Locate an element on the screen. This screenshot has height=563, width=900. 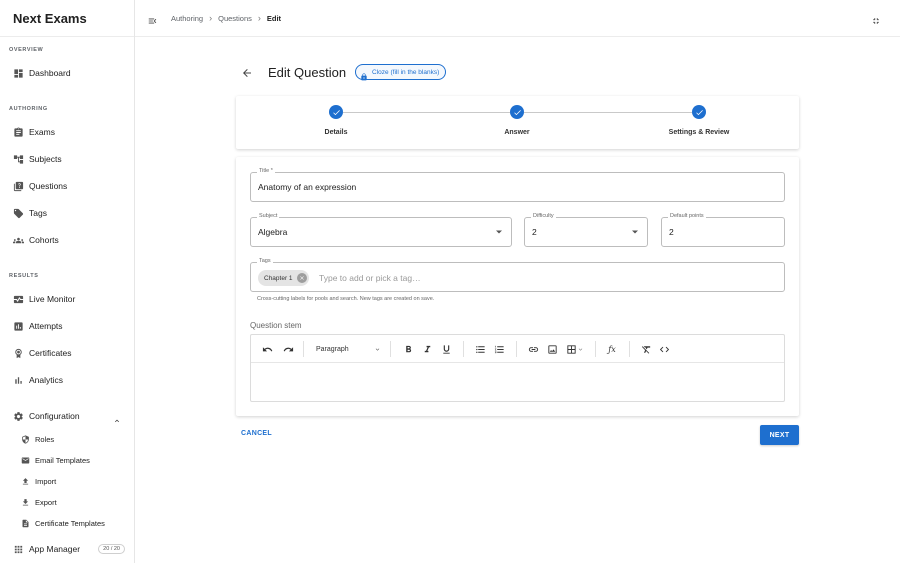
sidebar-item-certificate-templates: Certificate Templates is located at coordinates (67, 523).